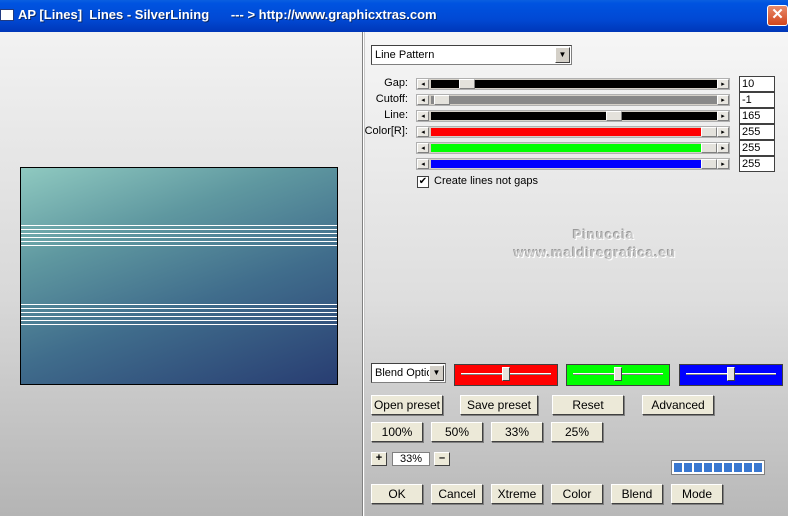 The image size is (788, 516). What do you see at coordinates (411, 459) in the screenshot?
I see `zoom-value: 33%` at bounding box center [411, 459].